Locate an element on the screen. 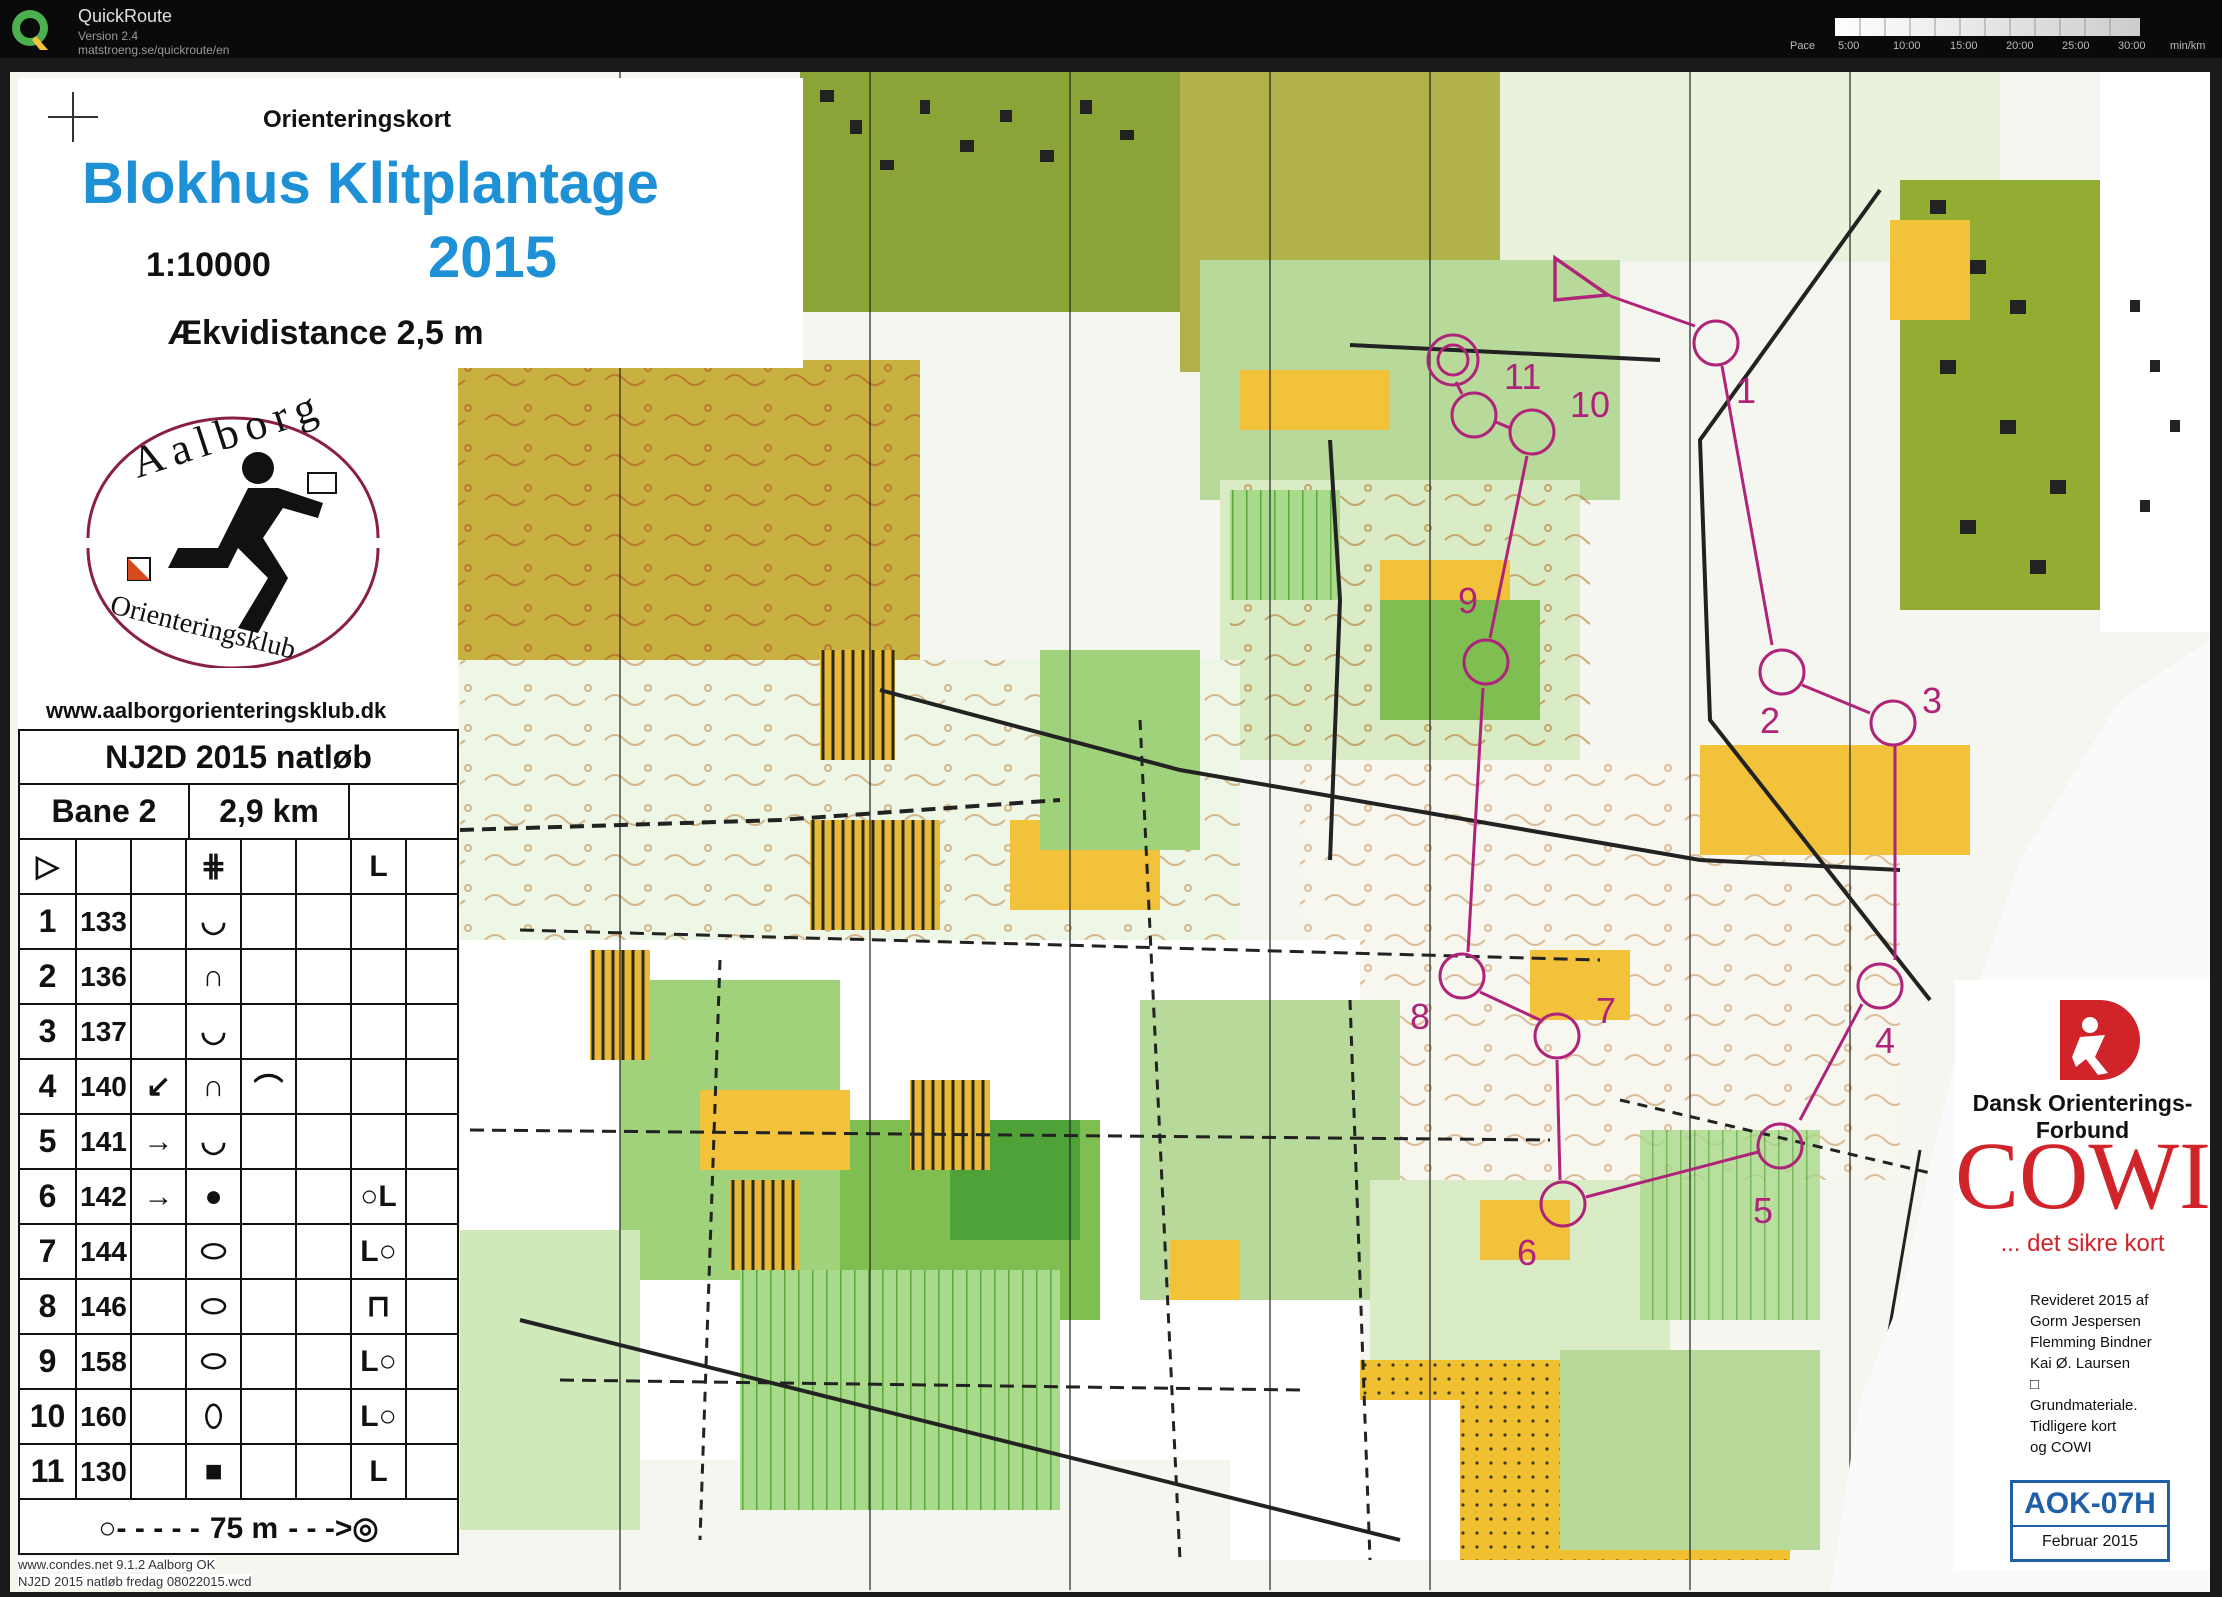 The height and width of the screenshot is (1597, 2222). crosshair-icon is located at coordinates (73, 117).